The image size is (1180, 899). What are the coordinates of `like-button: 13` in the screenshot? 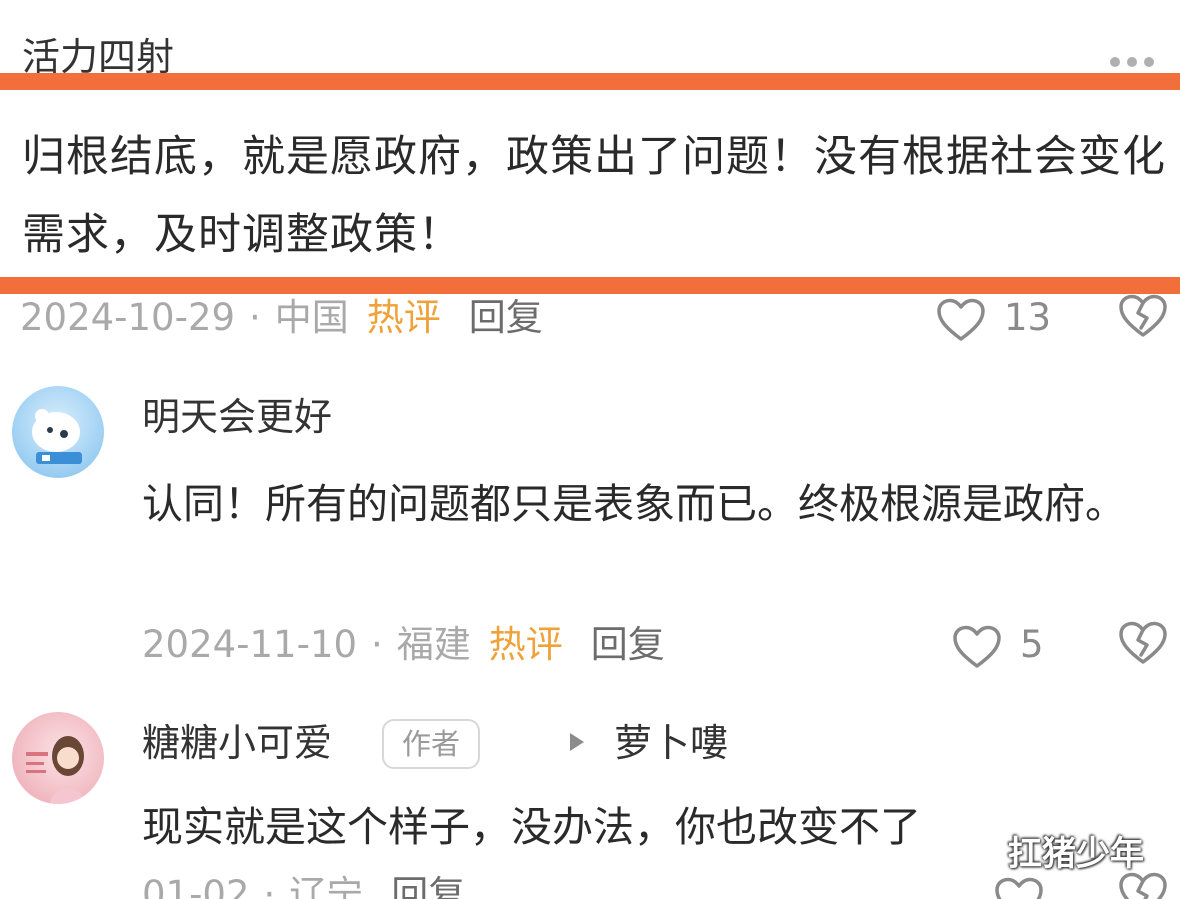 It's located at (993, 318).